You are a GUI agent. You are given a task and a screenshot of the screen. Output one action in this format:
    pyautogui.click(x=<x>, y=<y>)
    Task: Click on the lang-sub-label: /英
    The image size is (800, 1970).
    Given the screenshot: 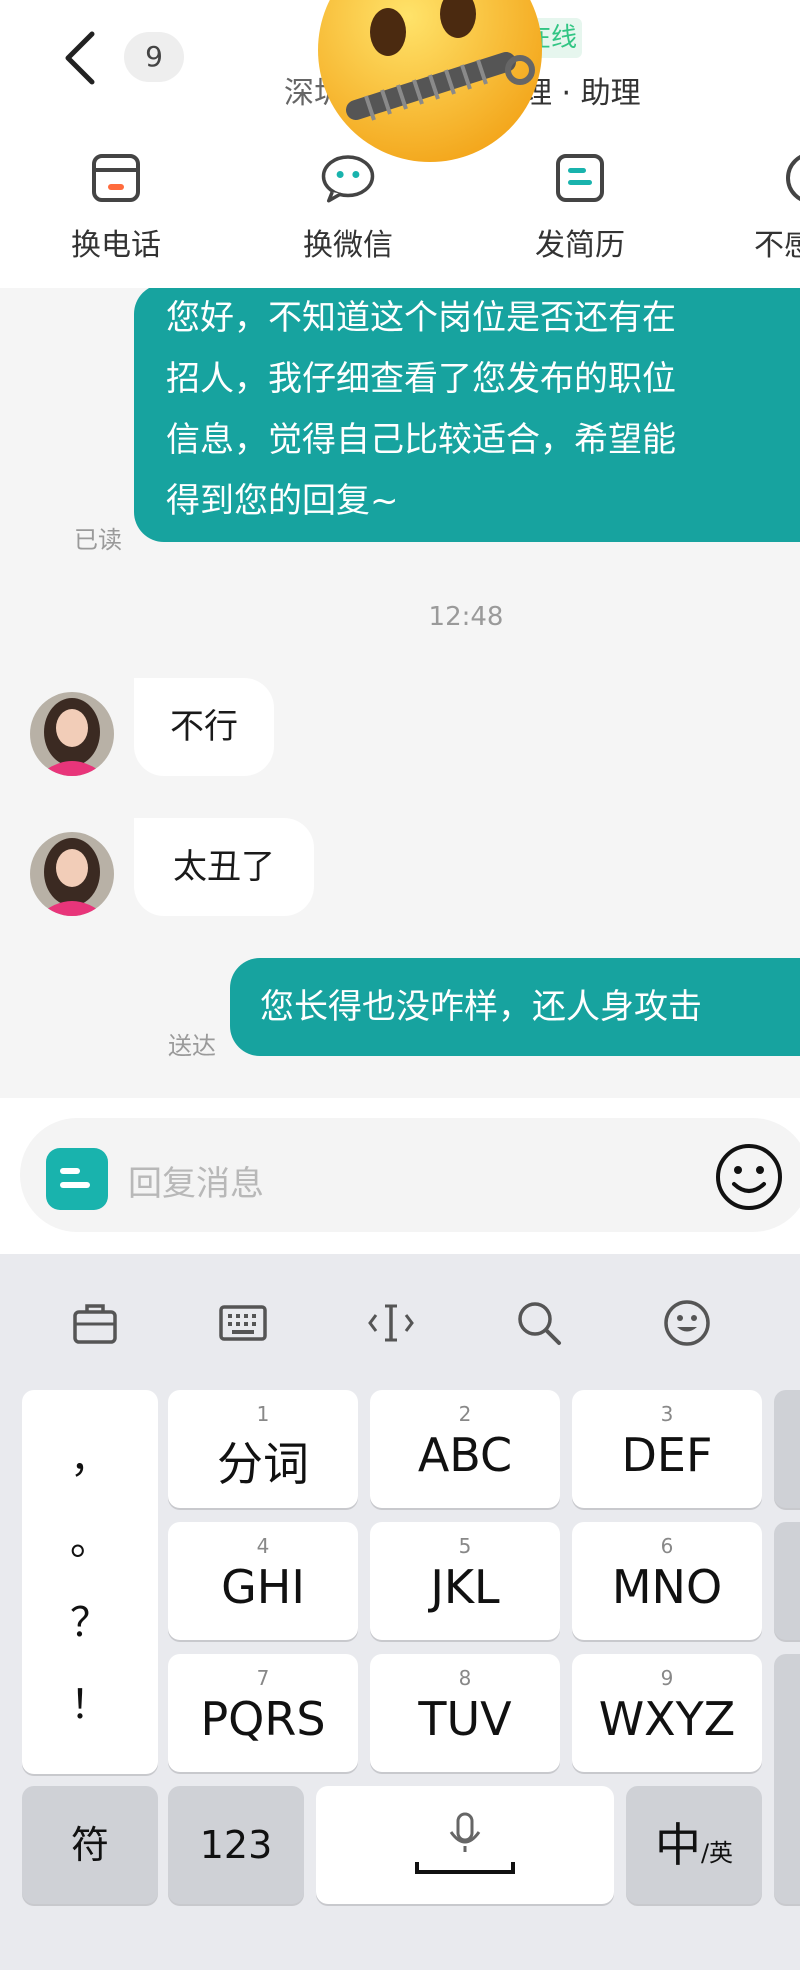 What is the action you would take?
    pyautogui.click(x=717, y=1853)
    